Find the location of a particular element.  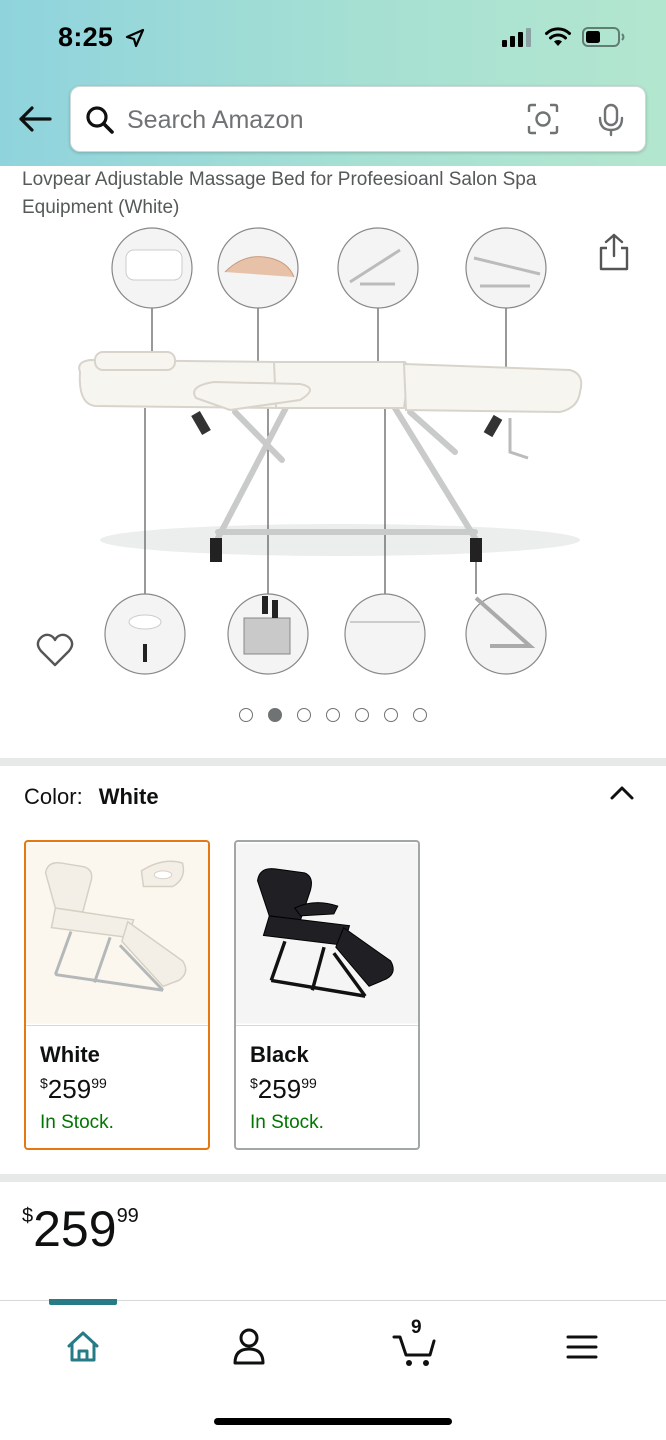

cellular-signal-icon is located at coordinates (516, 37).